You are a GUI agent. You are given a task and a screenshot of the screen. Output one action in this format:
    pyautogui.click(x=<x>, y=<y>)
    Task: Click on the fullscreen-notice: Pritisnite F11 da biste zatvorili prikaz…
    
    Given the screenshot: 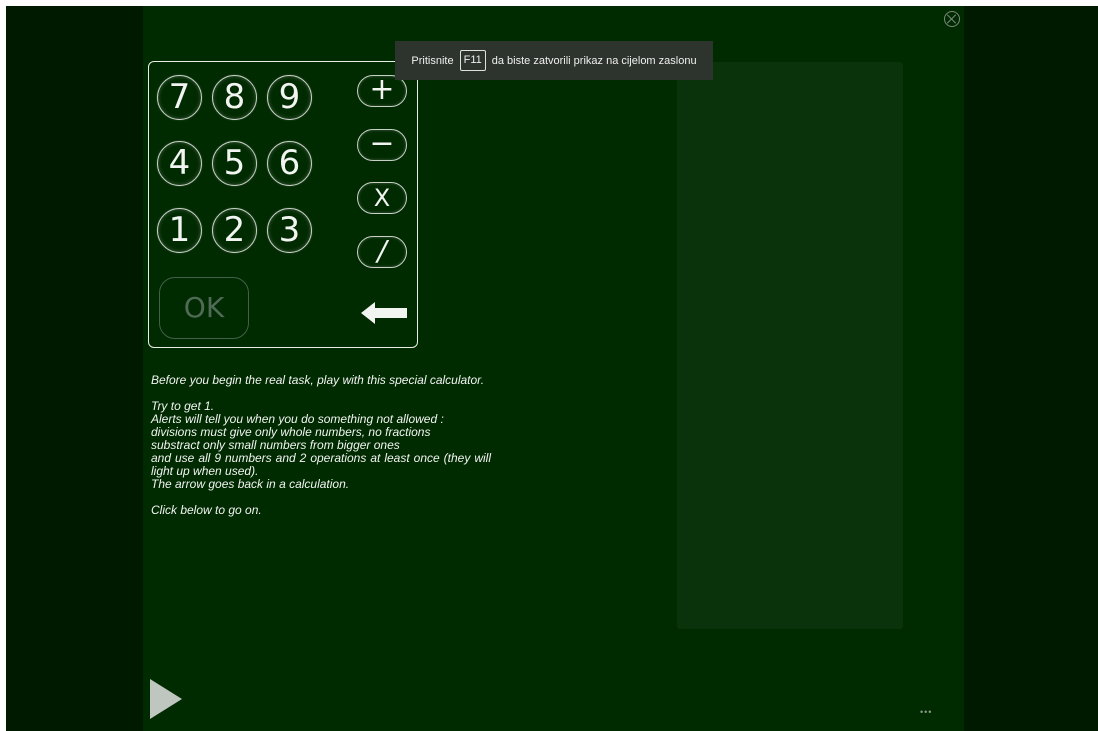 What is the action you would take?
    pyautogui.click(x=554, y=60)
    